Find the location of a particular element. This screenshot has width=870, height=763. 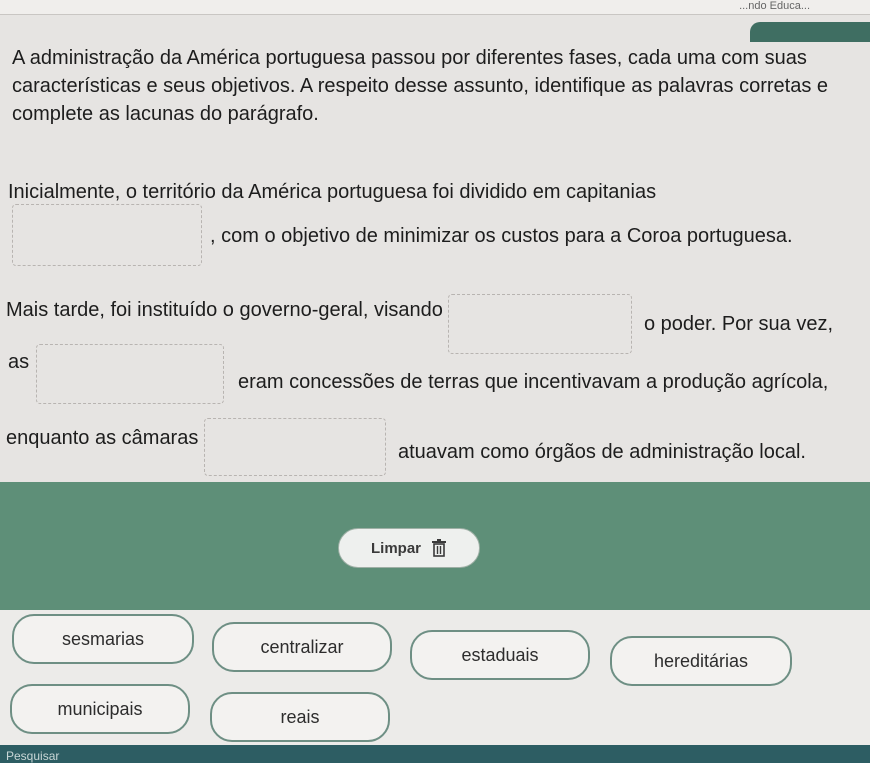

option-chip: estaduais is located at coordinates (500, 655).